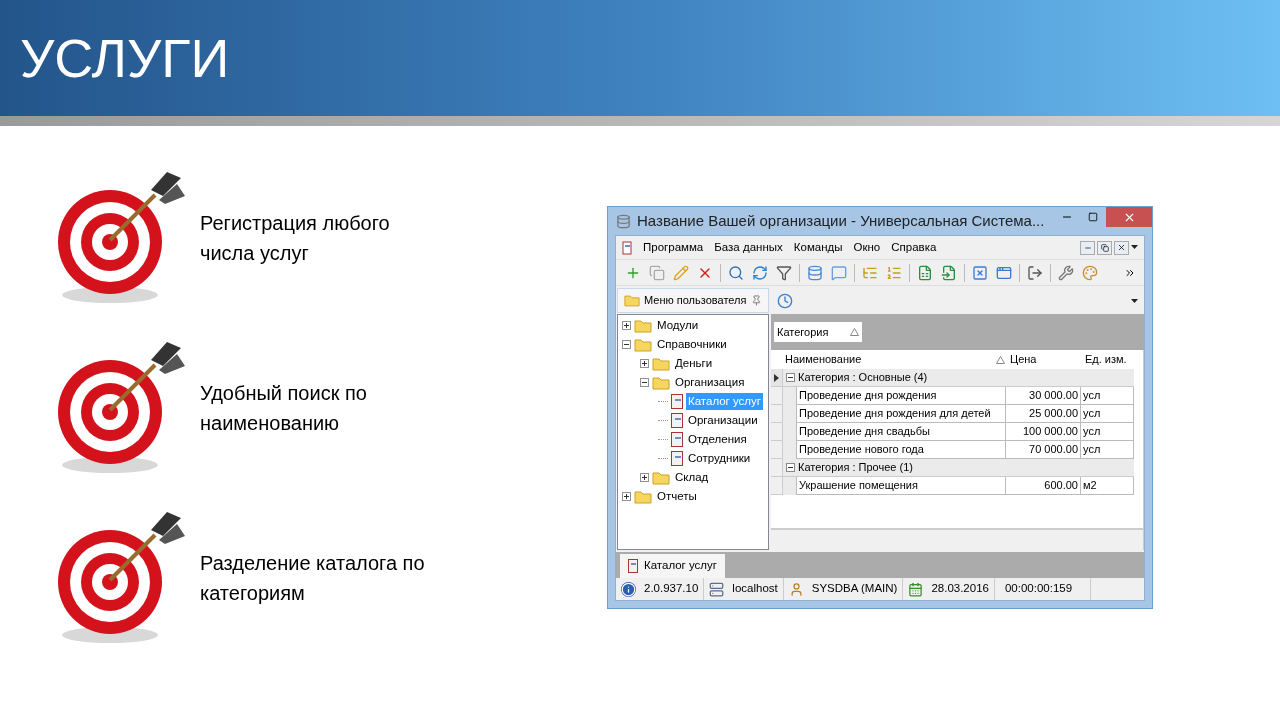  Describe the element at coordinates (867, 247) in the screenshot. I see `menu-item: Окно` at that location.